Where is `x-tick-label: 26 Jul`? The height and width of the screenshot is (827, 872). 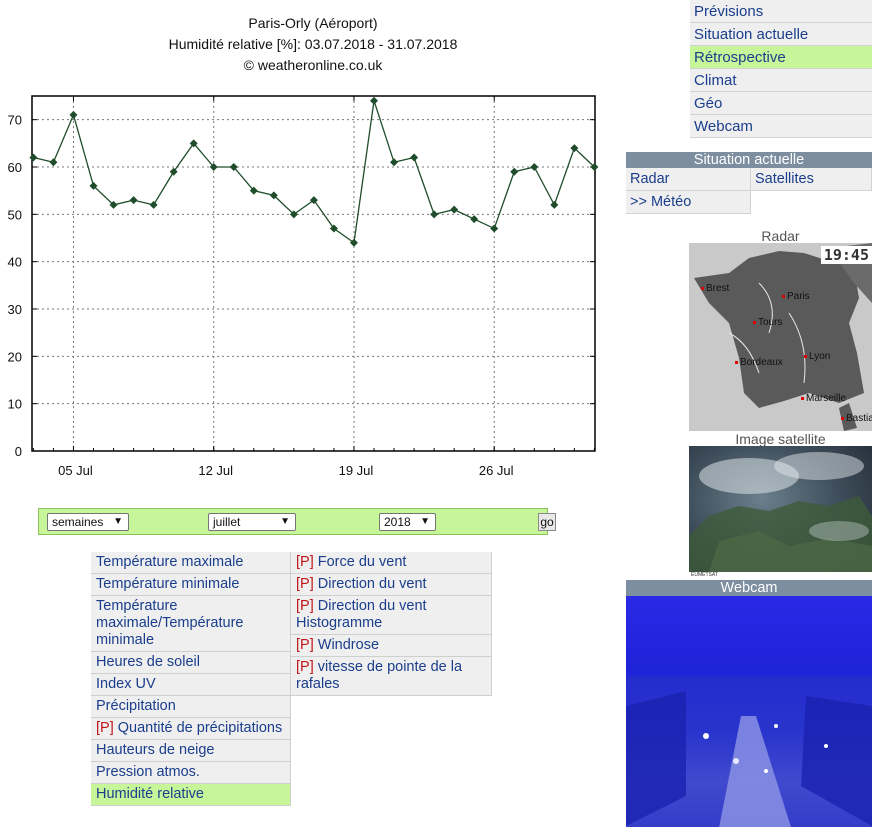
x-tick-label: 26 Jul is located at coordinates (496, 470).